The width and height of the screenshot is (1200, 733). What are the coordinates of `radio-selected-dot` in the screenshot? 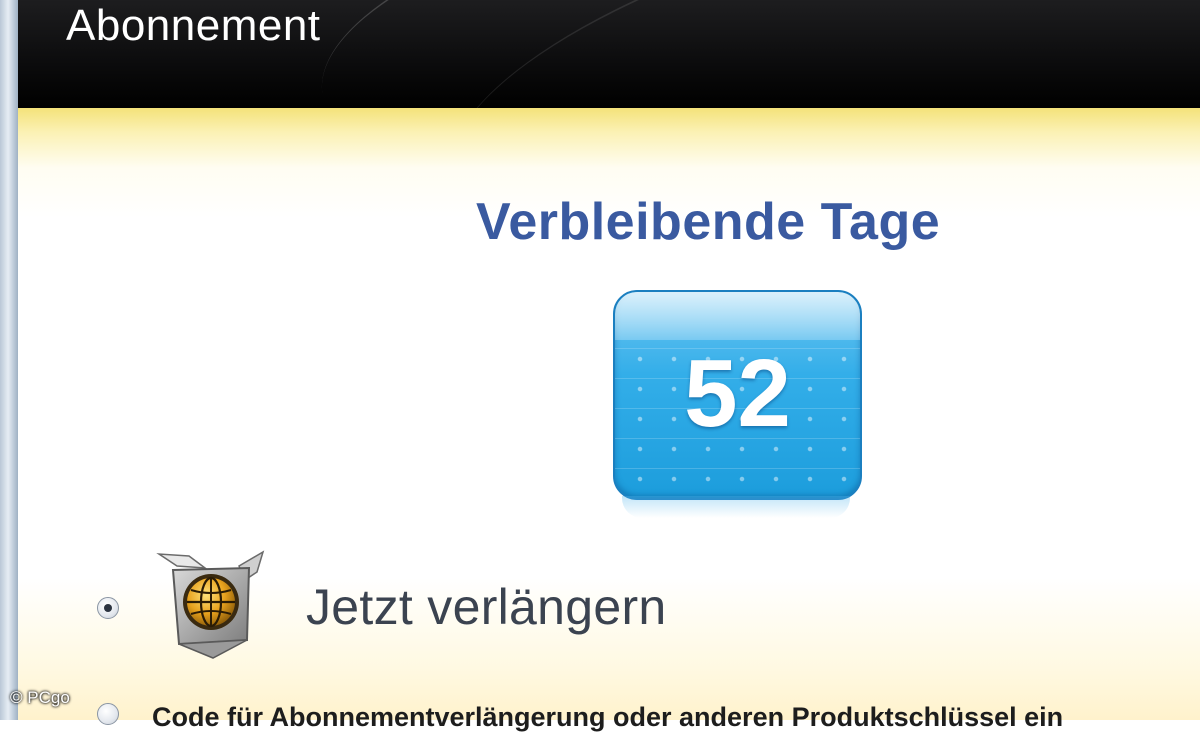 It's located at (108, 608).